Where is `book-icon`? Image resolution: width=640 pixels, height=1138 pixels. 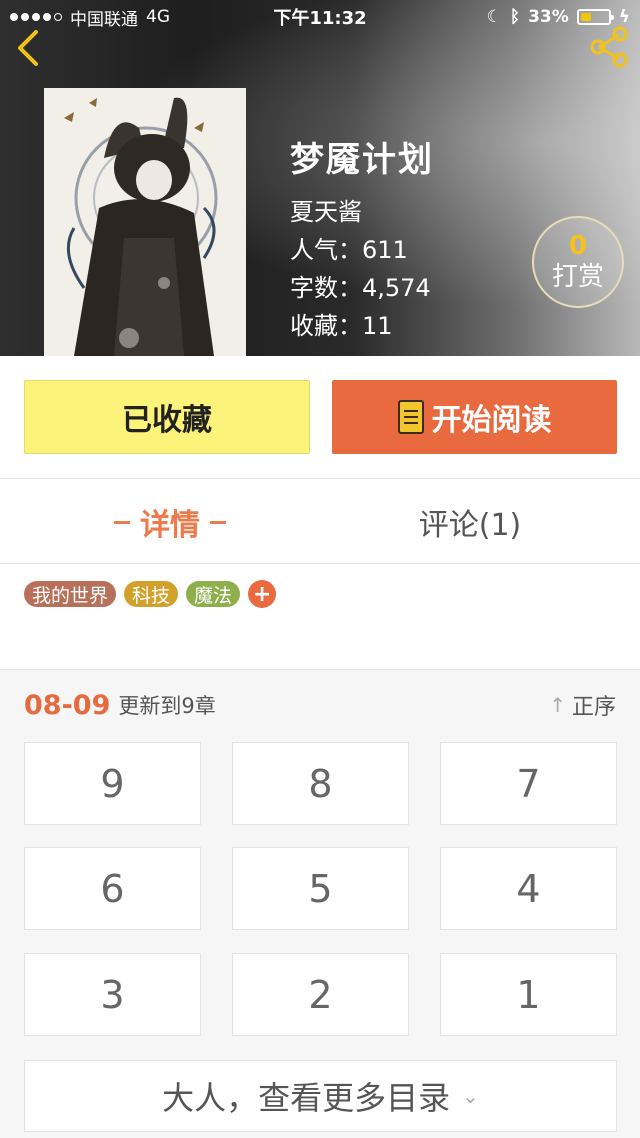 book-icon is located at coordinates (410, 417).